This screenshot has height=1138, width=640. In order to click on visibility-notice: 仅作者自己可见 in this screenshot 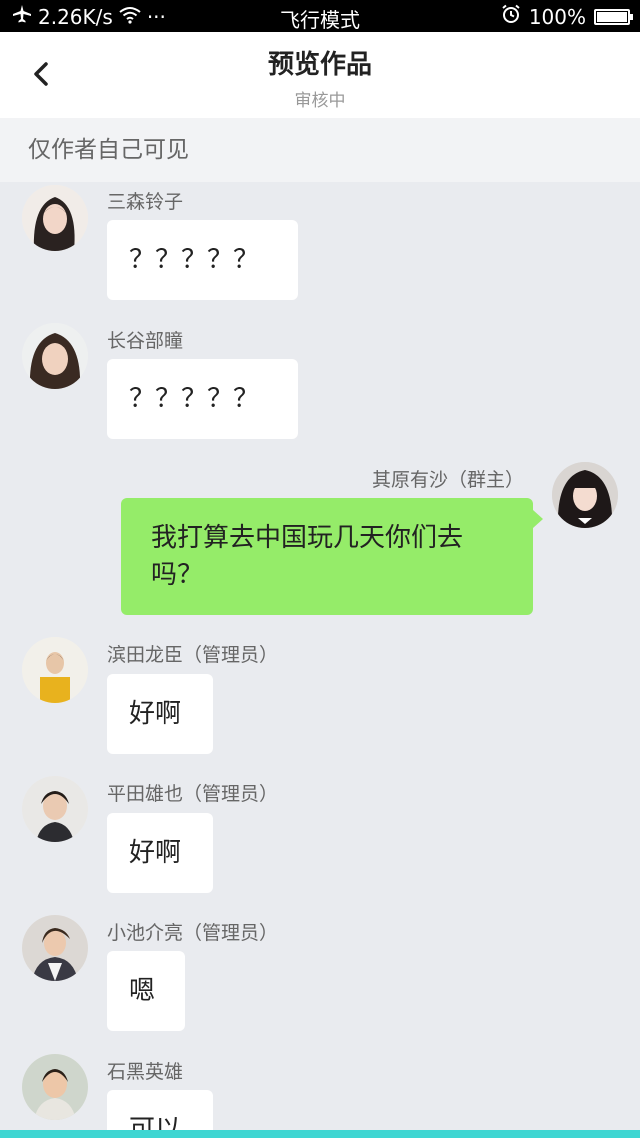, I will do `click(320, 150)`.